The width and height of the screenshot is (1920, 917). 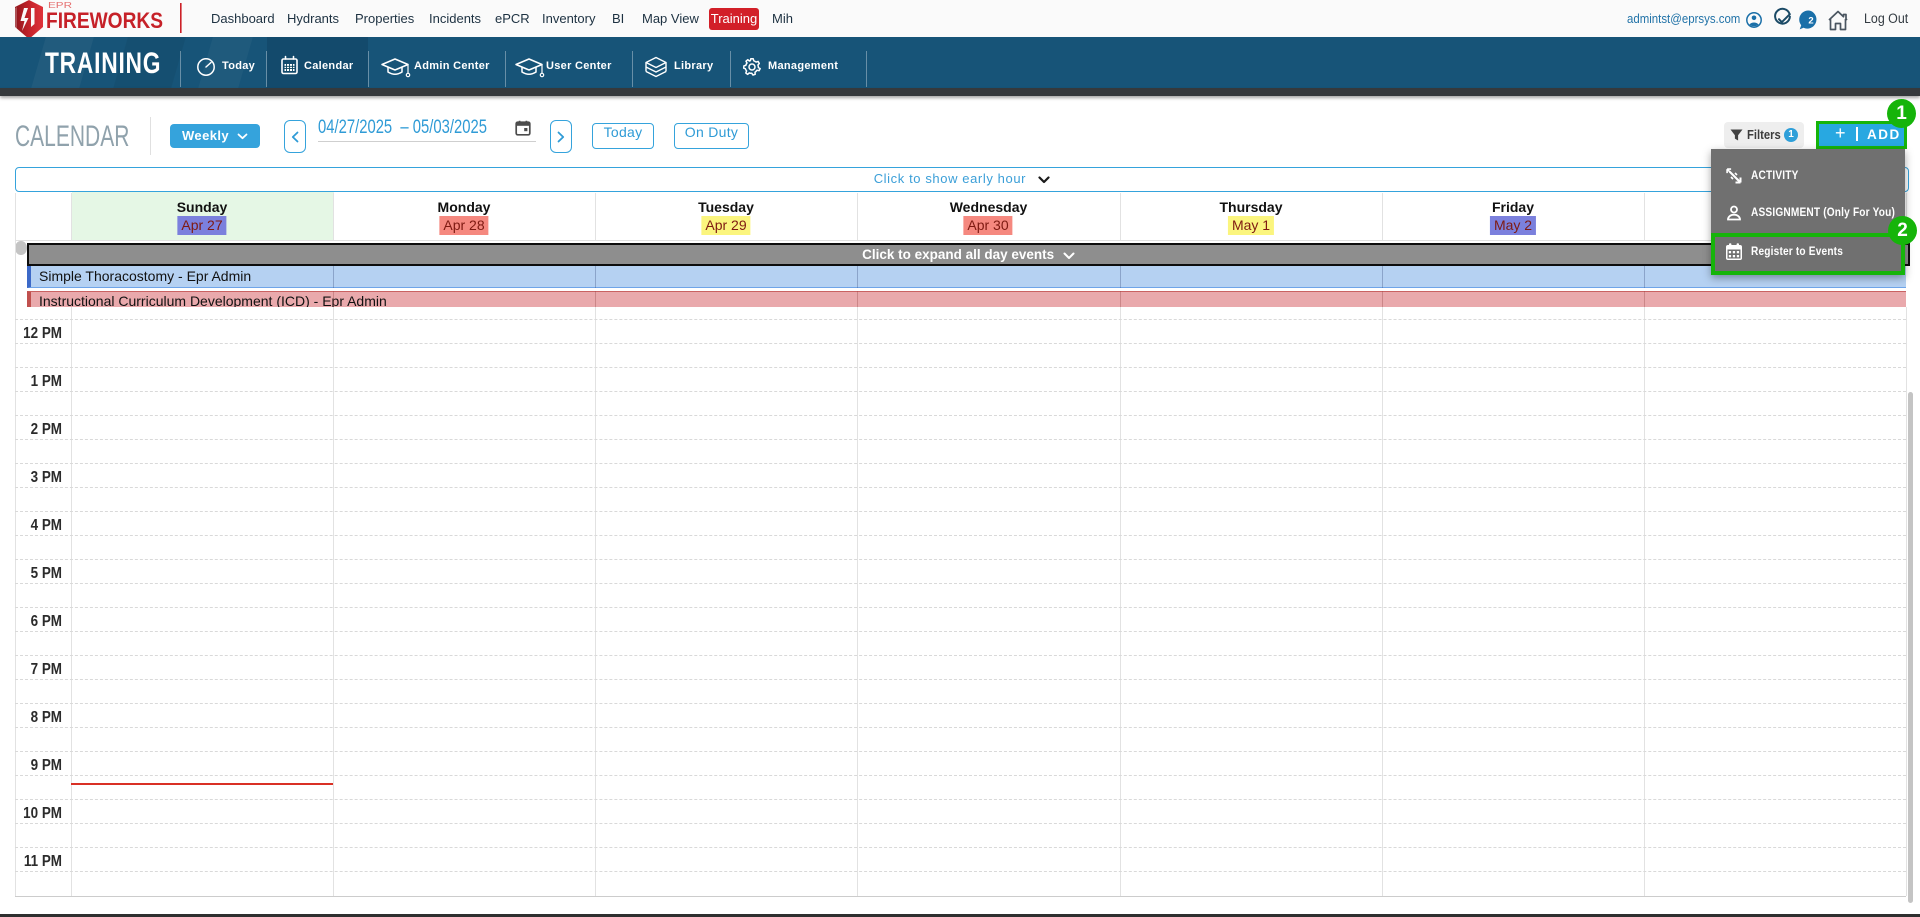 I want to click on svg-text: 2, so click(x=1810, y=21).